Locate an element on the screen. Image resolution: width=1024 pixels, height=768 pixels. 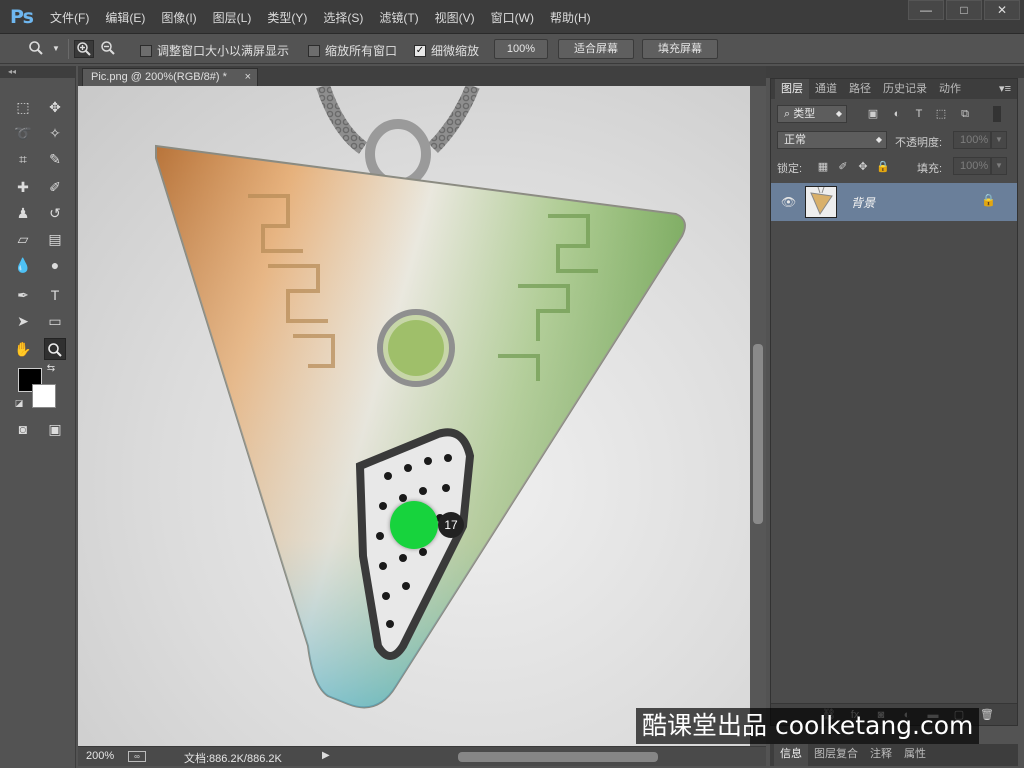
default-colors-icon: ◪ is located at coordinates (19, 403).